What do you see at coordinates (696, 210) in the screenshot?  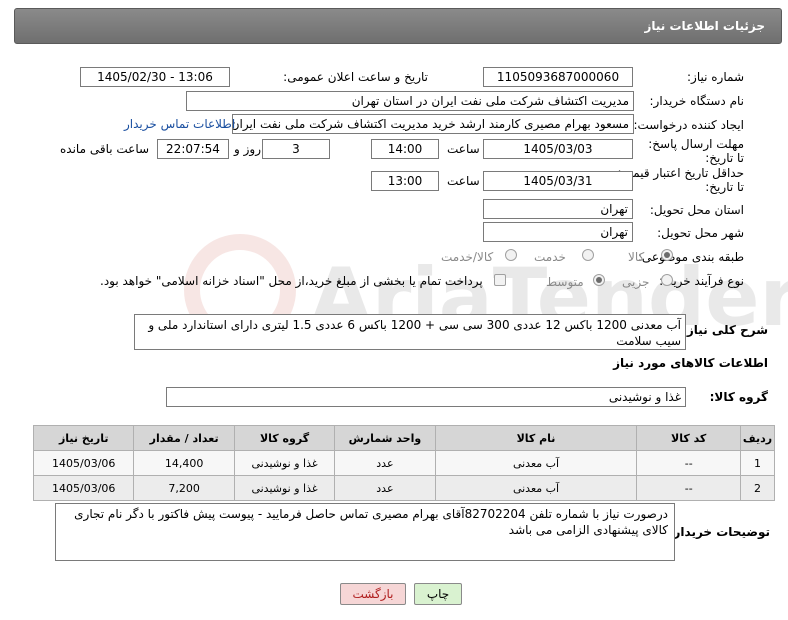 I see `province-label: استان محل تحویل:` at bounding box center [696, 210].